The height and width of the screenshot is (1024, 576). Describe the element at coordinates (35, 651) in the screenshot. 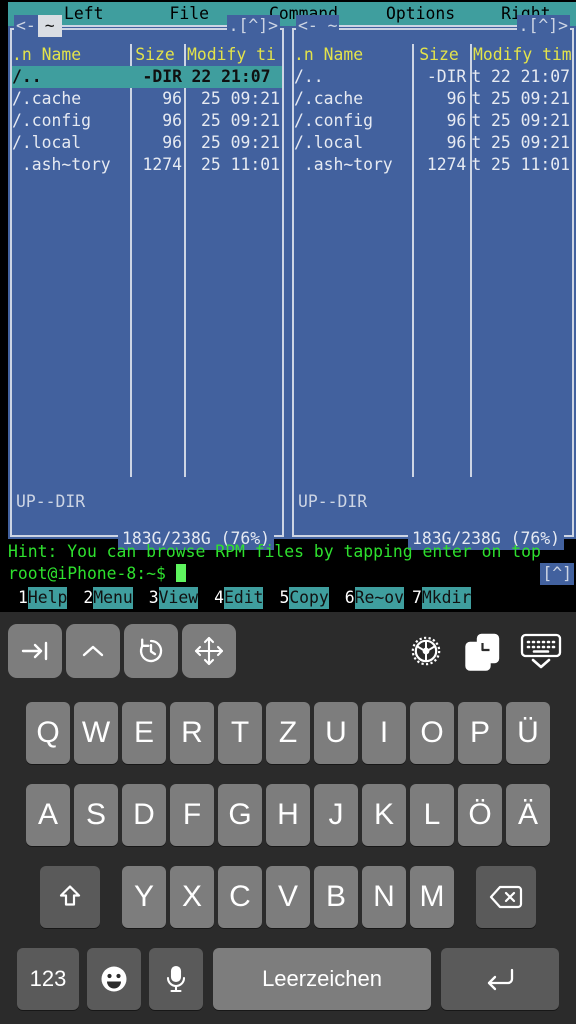

I see `tab-key-button` at that location.